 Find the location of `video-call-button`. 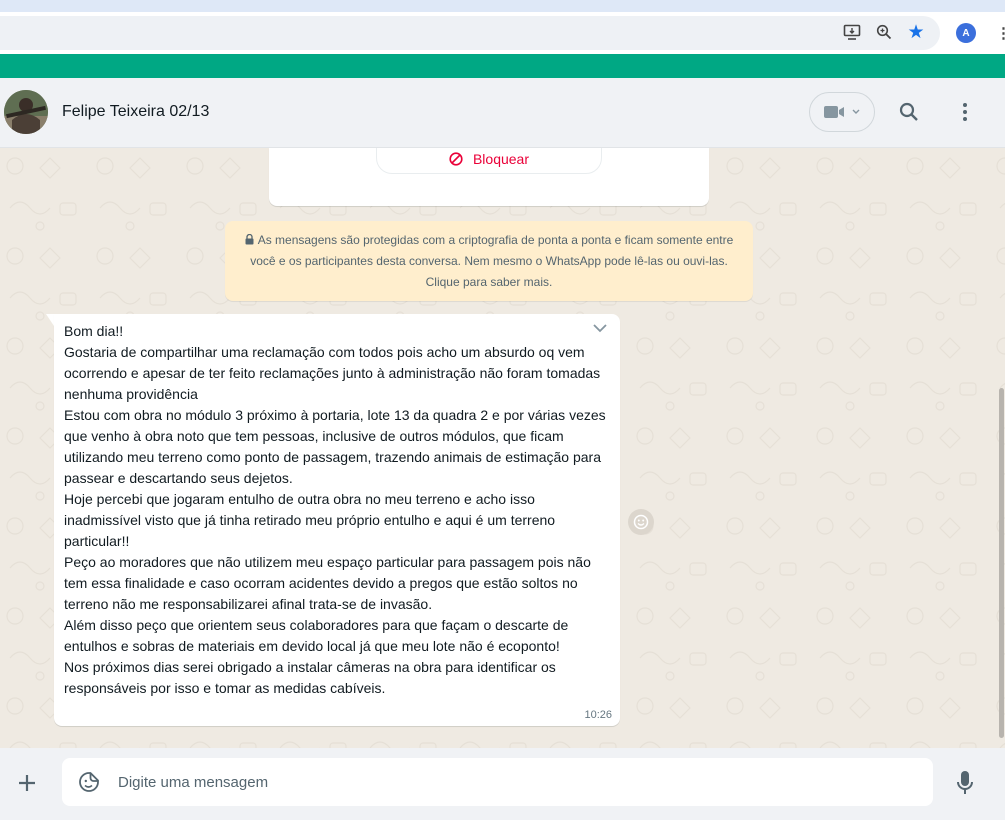

video-call-button is located at coordinates (842, 112).